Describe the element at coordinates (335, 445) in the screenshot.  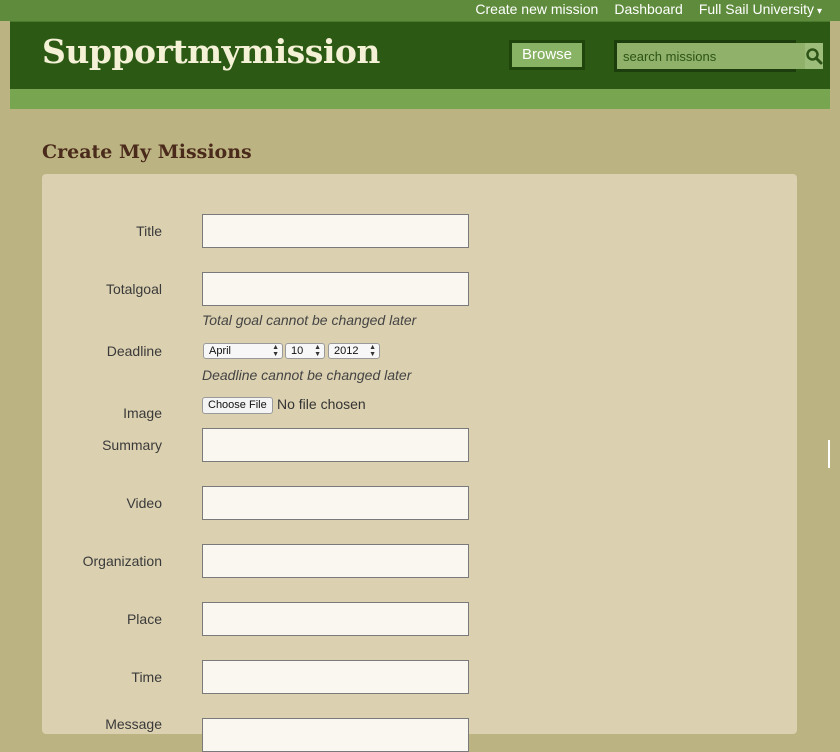
I see `summary-input` at that location.